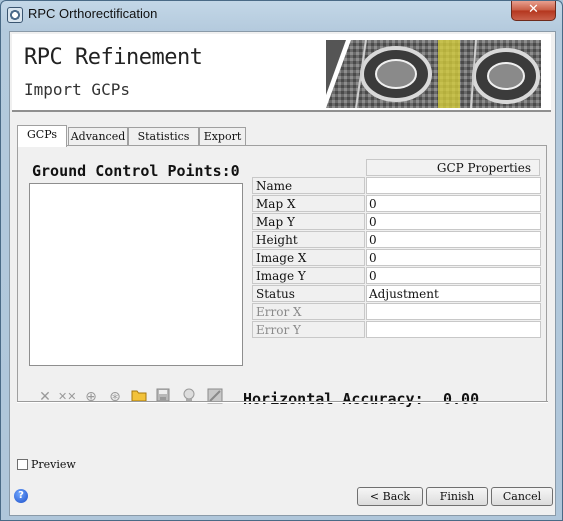 The image size is (563, 521). Describe the element at coordinates (308, 257) in the screenshot. I see `property-label: Image X` at that location.